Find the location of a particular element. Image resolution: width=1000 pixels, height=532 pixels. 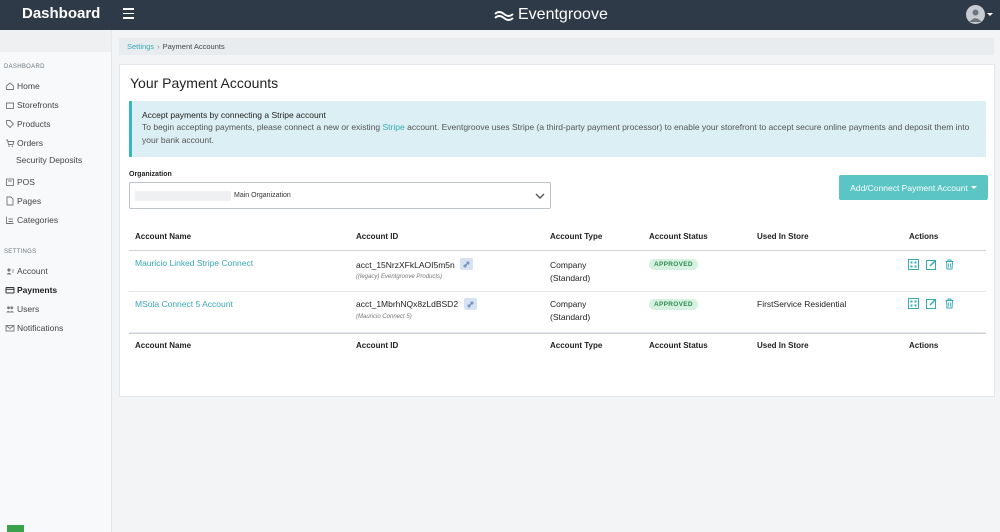

account-type-sub: (Standard) is located at coordinates (570, 278).